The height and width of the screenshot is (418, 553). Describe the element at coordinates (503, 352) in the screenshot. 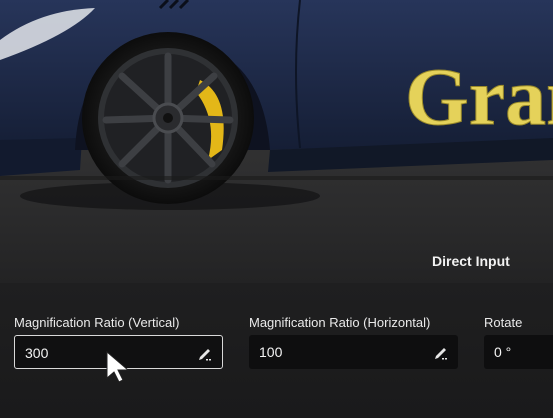

I see `rotate-value: 0 °` at that location.